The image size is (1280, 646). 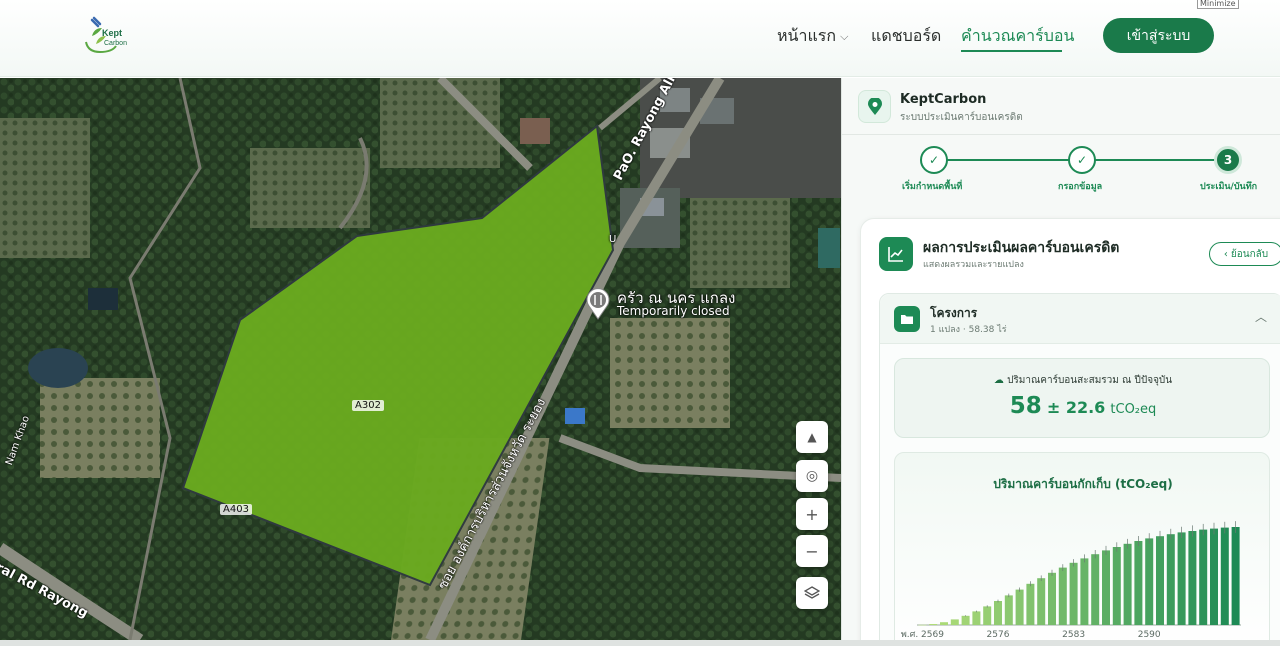 I want to click on step-3-circle: 3, so click(x=1228, y=160).